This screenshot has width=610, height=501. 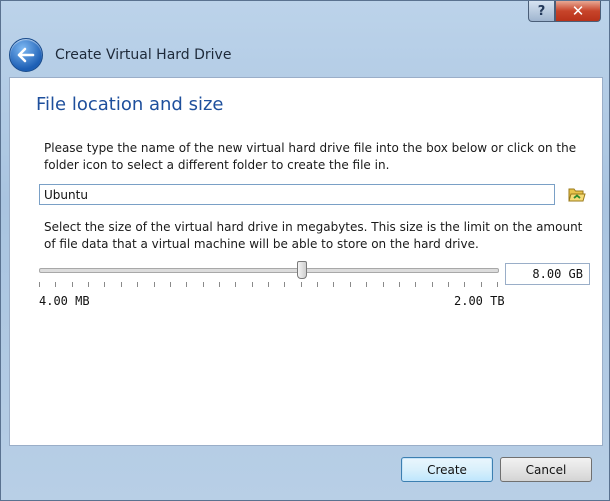 What do you see at coordinates (64, 301) in the screenshot?
I see `size-min-label: 4.00 MB` at bounding box center [64, 301].